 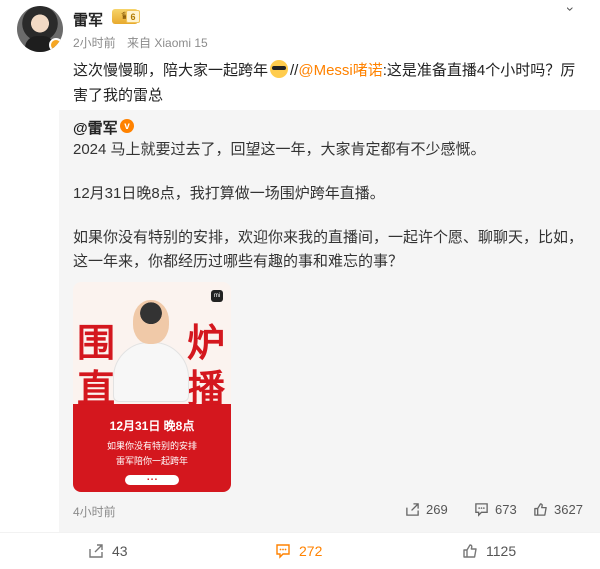 I want to click on share-button: 43, so click(x=108, y=551).